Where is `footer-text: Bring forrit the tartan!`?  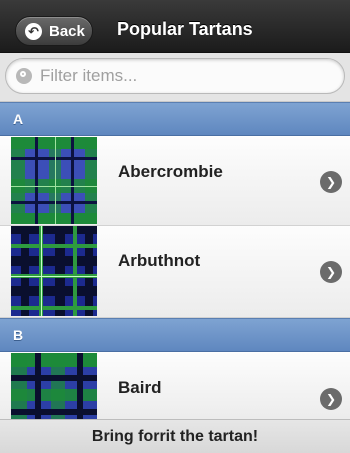 footer-text: Bring forrit the tartan! is located at coordinates (175, 436).